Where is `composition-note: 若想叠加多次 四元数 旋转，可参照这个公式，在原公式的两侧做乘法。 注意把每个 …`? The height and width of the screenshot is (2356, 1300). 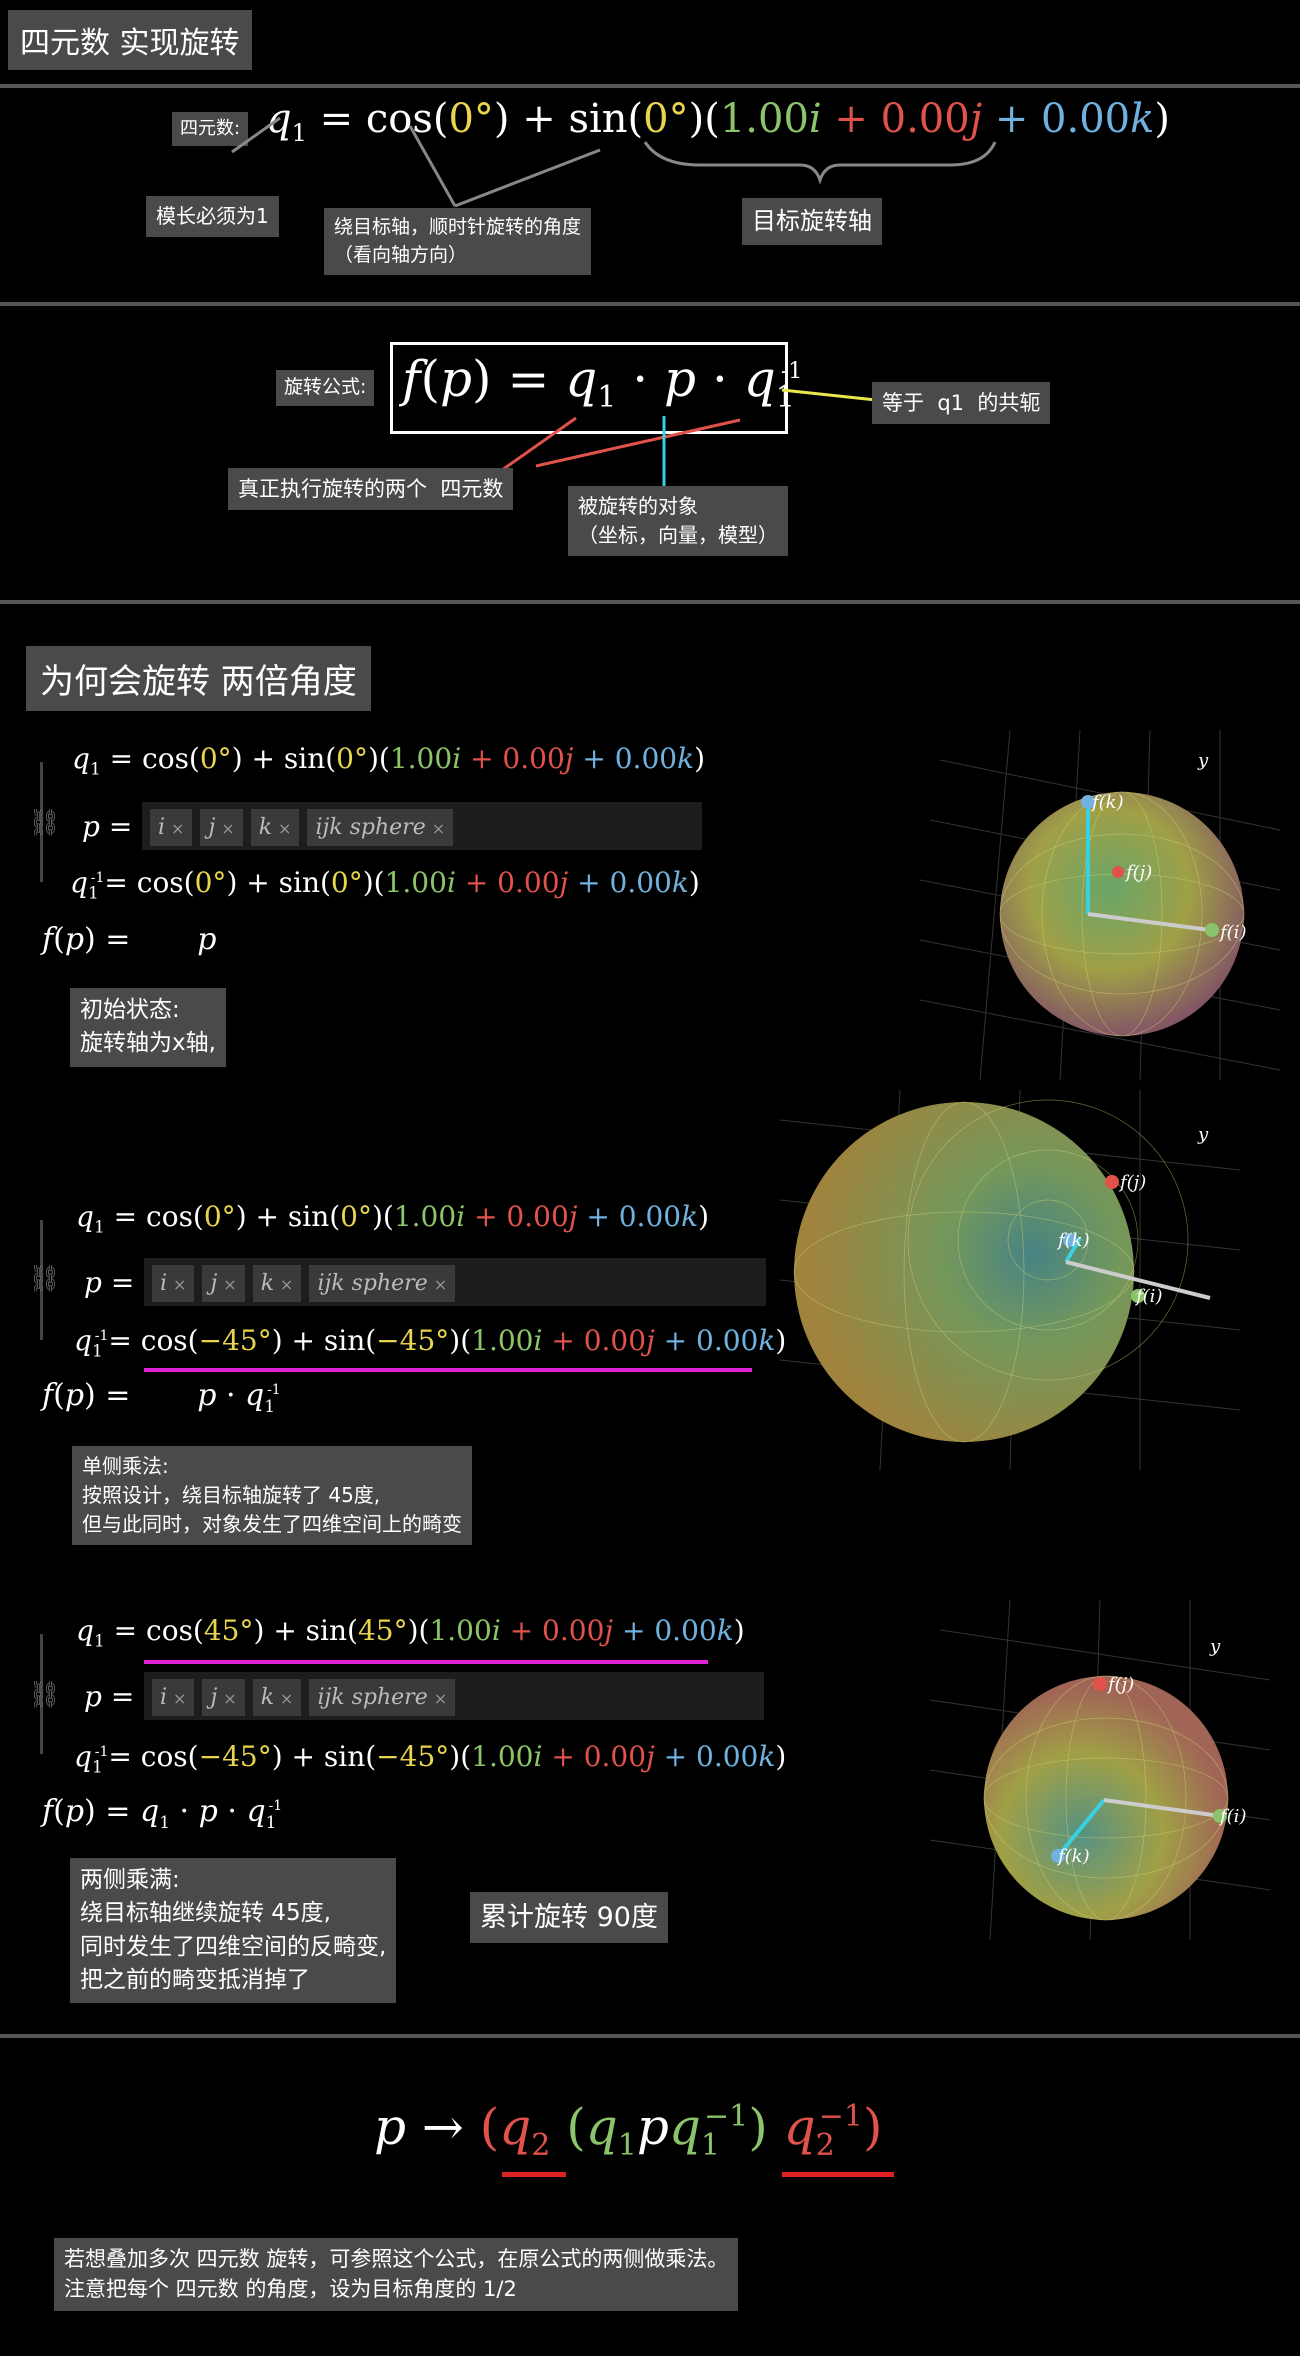 composition-note: 若想叠加多次 四元数 旋转，可参照这个公式，在原公式的两侧做乘法。 注意把每个 … is located at coordinates (396, 2274).